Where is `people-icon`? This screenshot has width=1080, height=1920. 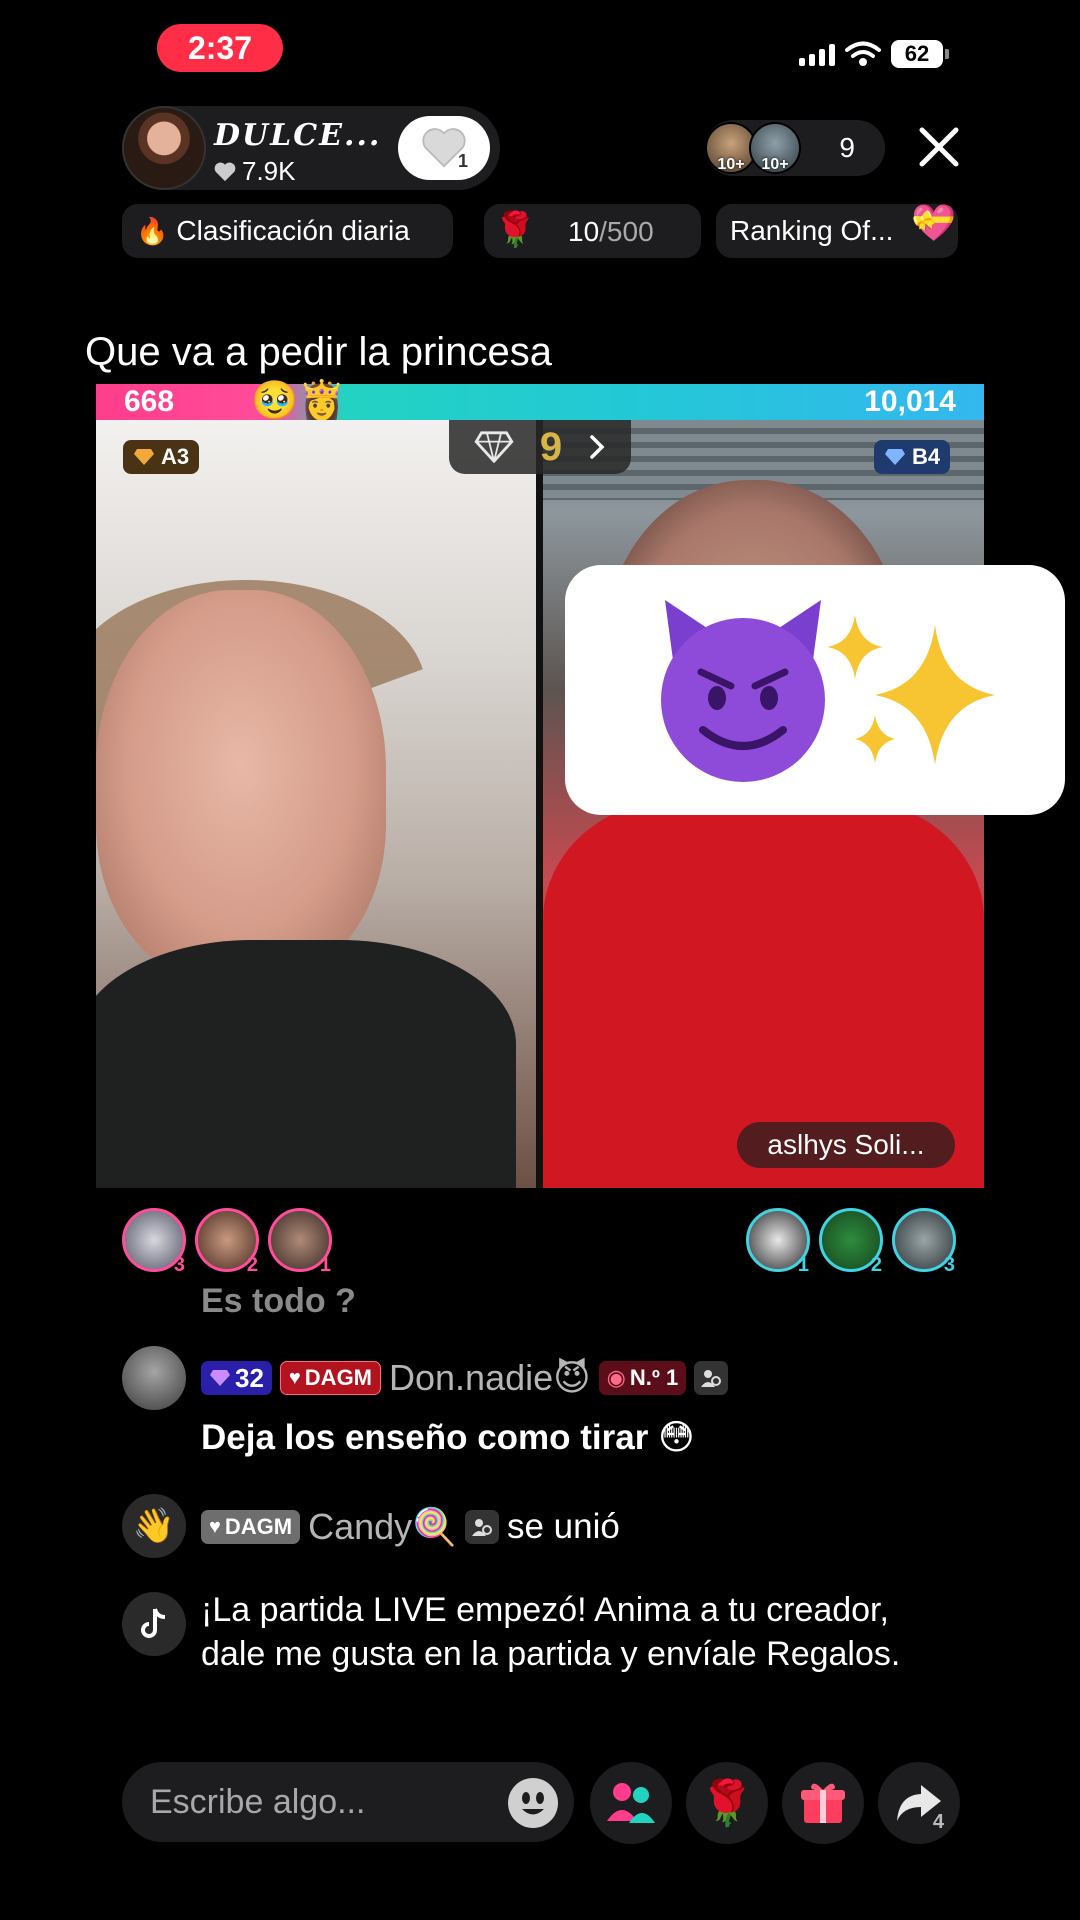 people-icon is located at coordinates (631, 1803).